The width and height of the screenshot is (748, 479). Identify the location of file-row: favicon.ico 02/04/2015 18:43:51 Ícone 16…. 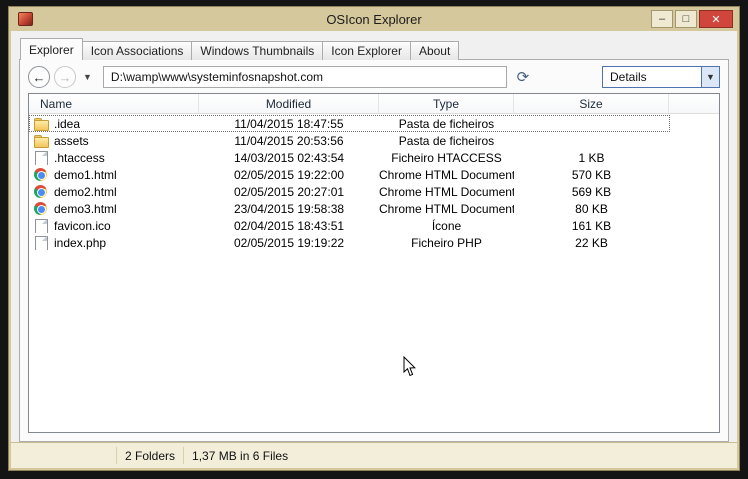
(349, 225).